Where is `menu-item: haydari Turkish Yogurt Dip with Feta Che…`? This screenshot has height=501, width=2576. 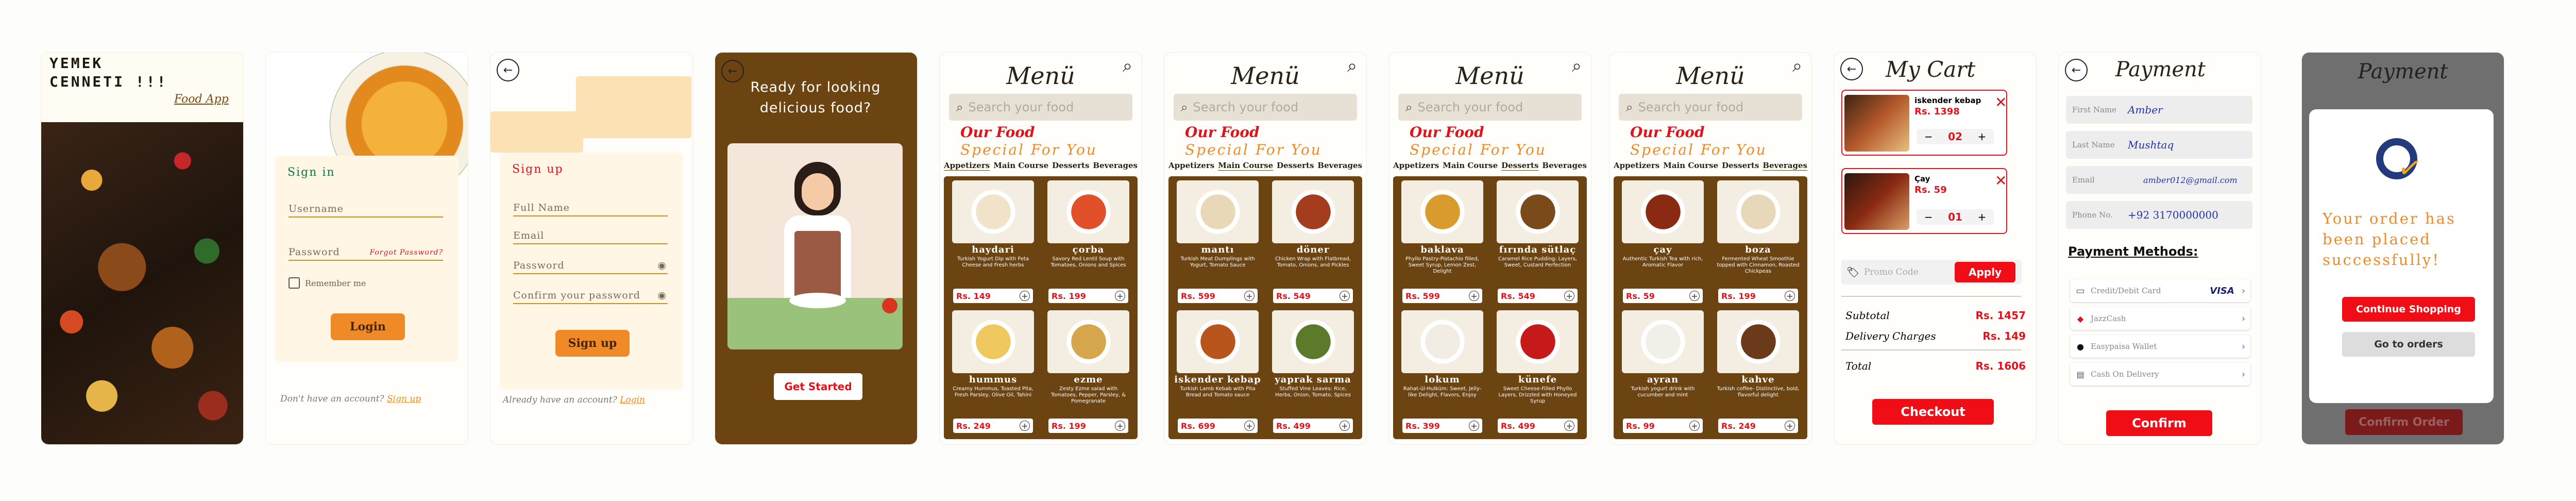 menu-item: haydari Turkish Yogurt Dip with Feta Che… is located at coordinates (993, 242).